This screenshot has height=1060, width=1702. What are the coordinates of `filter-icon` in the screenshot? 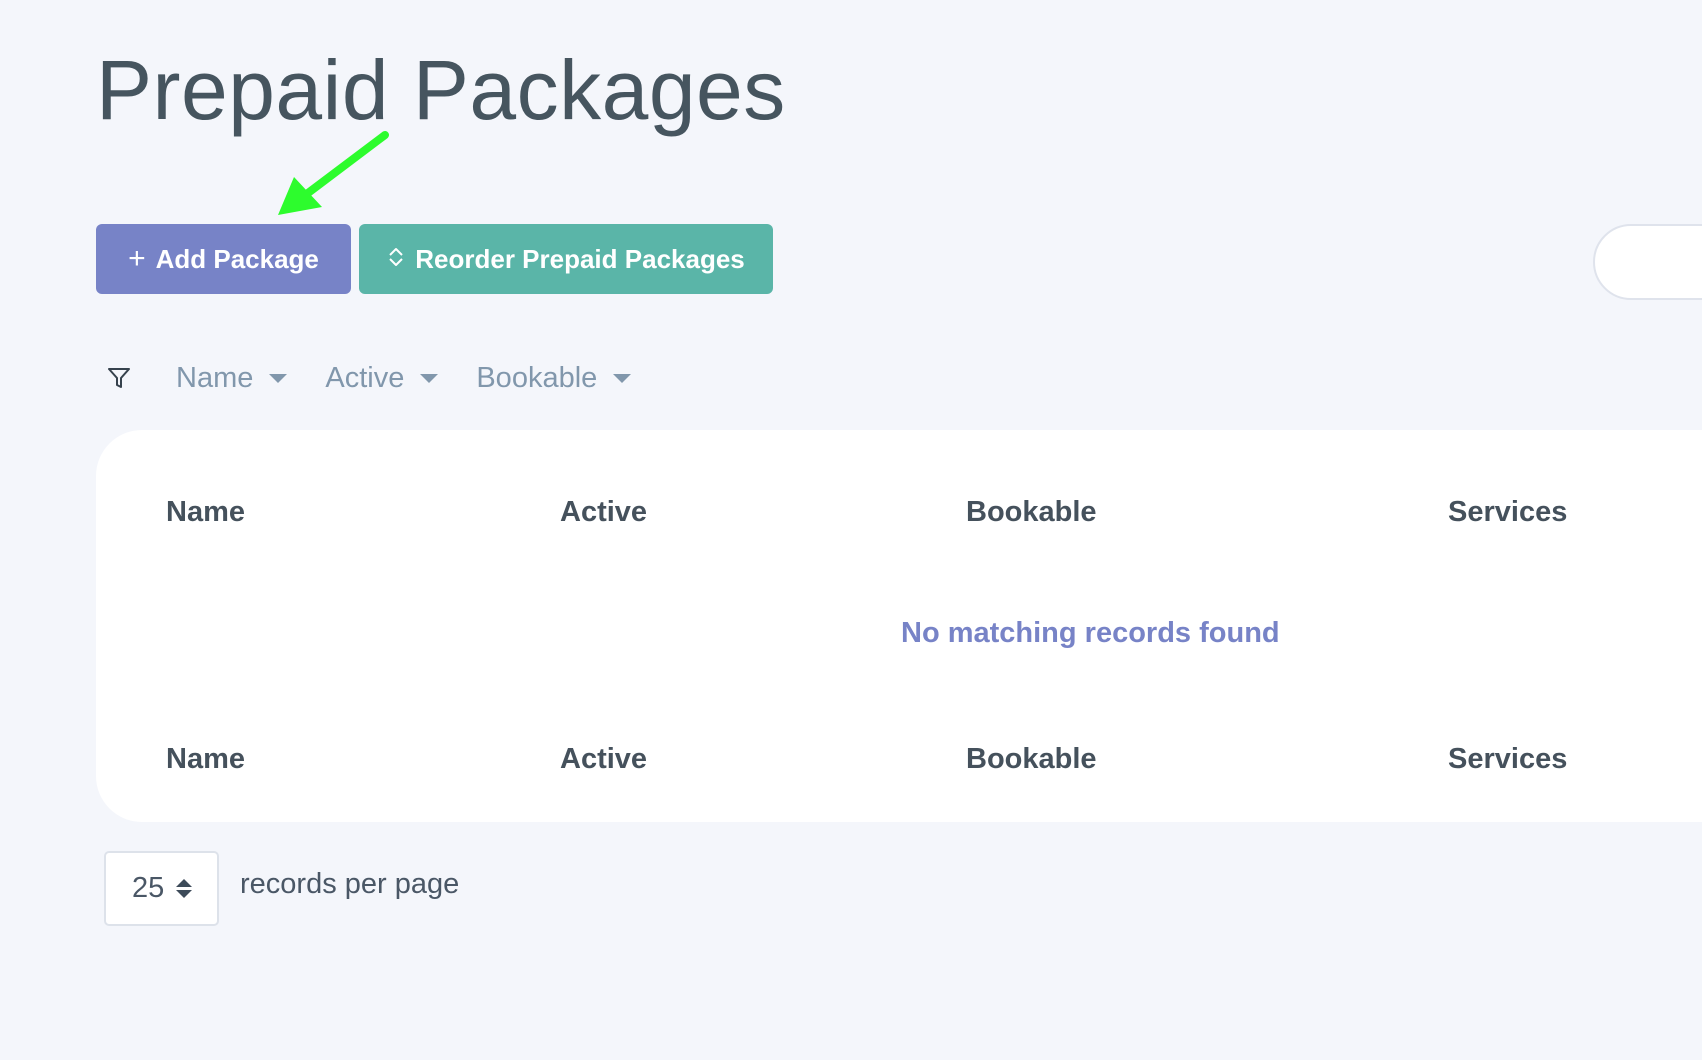 It's located at (119, 378).